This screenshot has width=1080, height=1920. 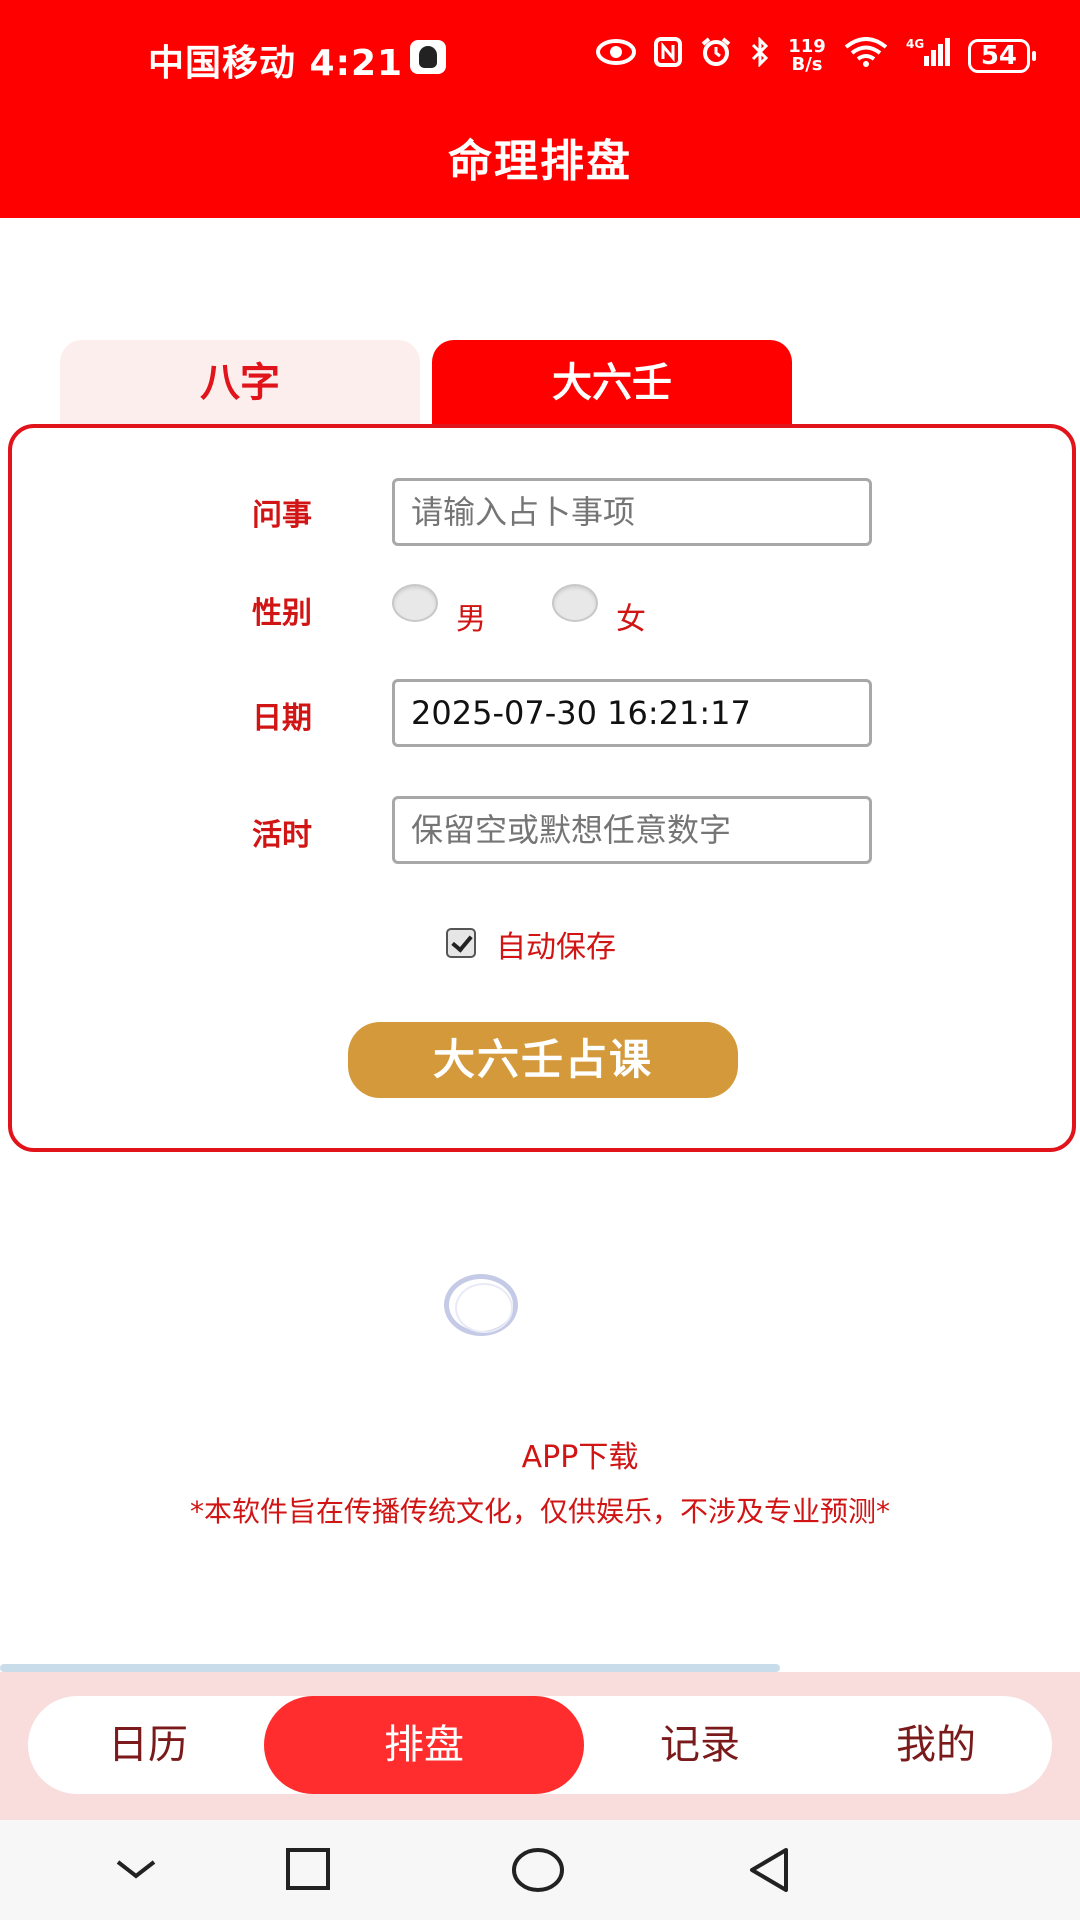 I want to click on wifi-icon, so click(x=866, y=56).